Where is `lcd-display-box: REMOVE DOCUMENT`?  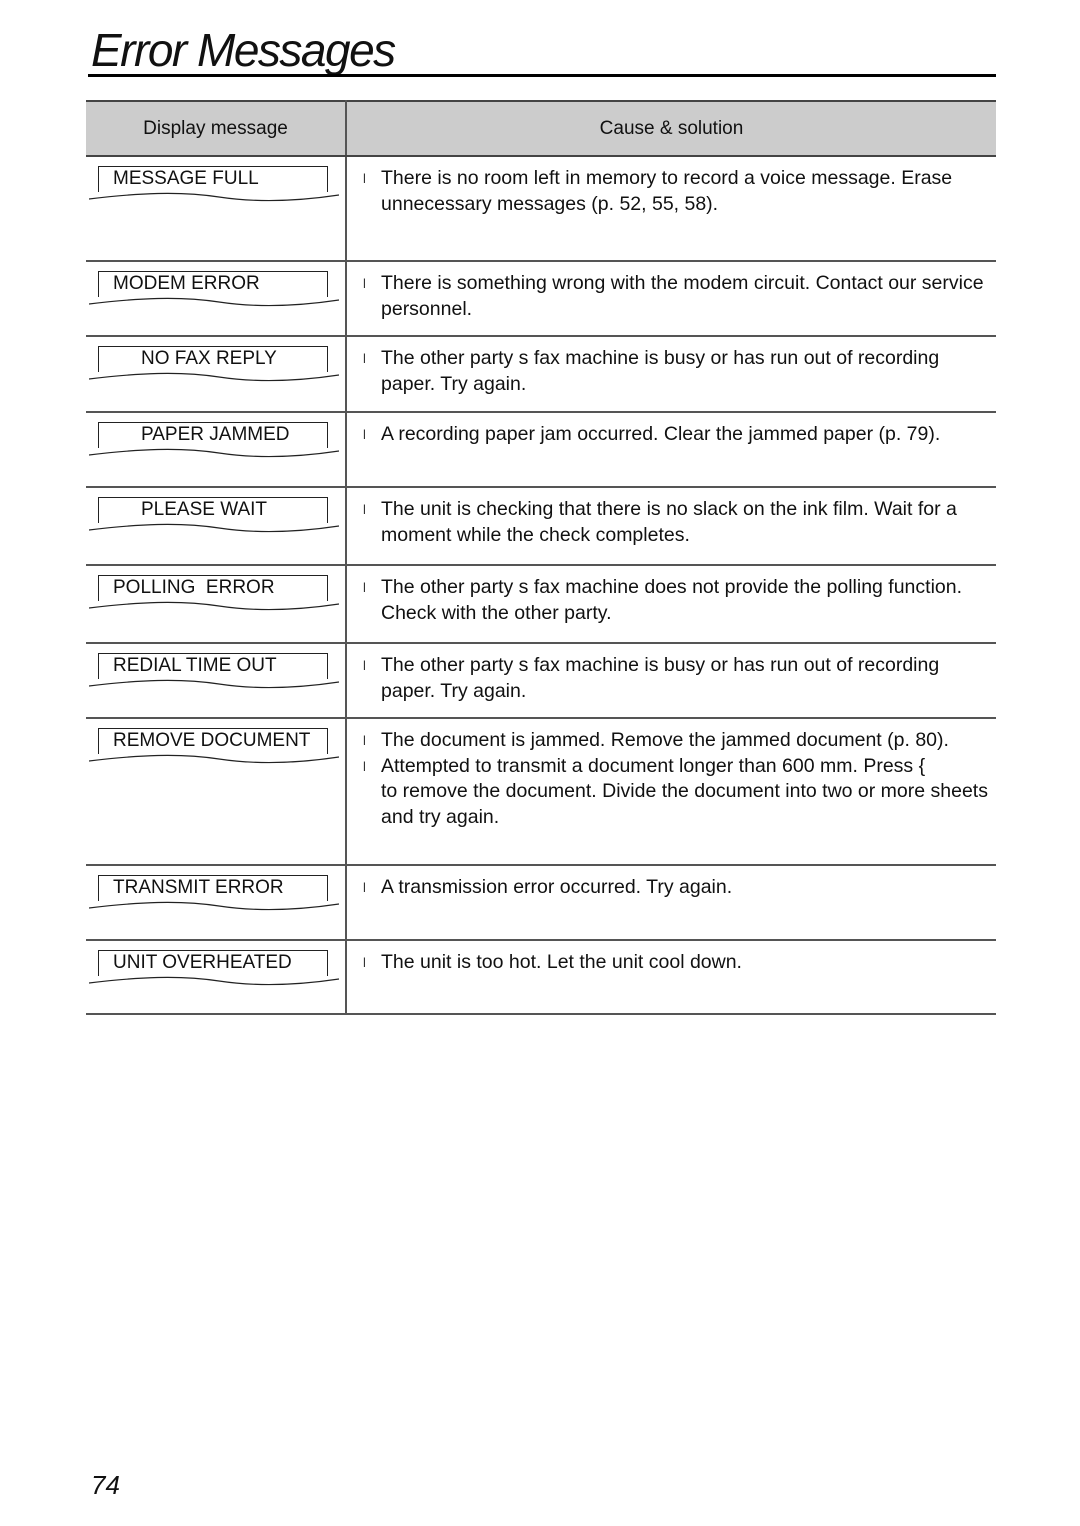 lcd-display-box: REMOVE DOCUMENT is located at coordinates (214, 746).